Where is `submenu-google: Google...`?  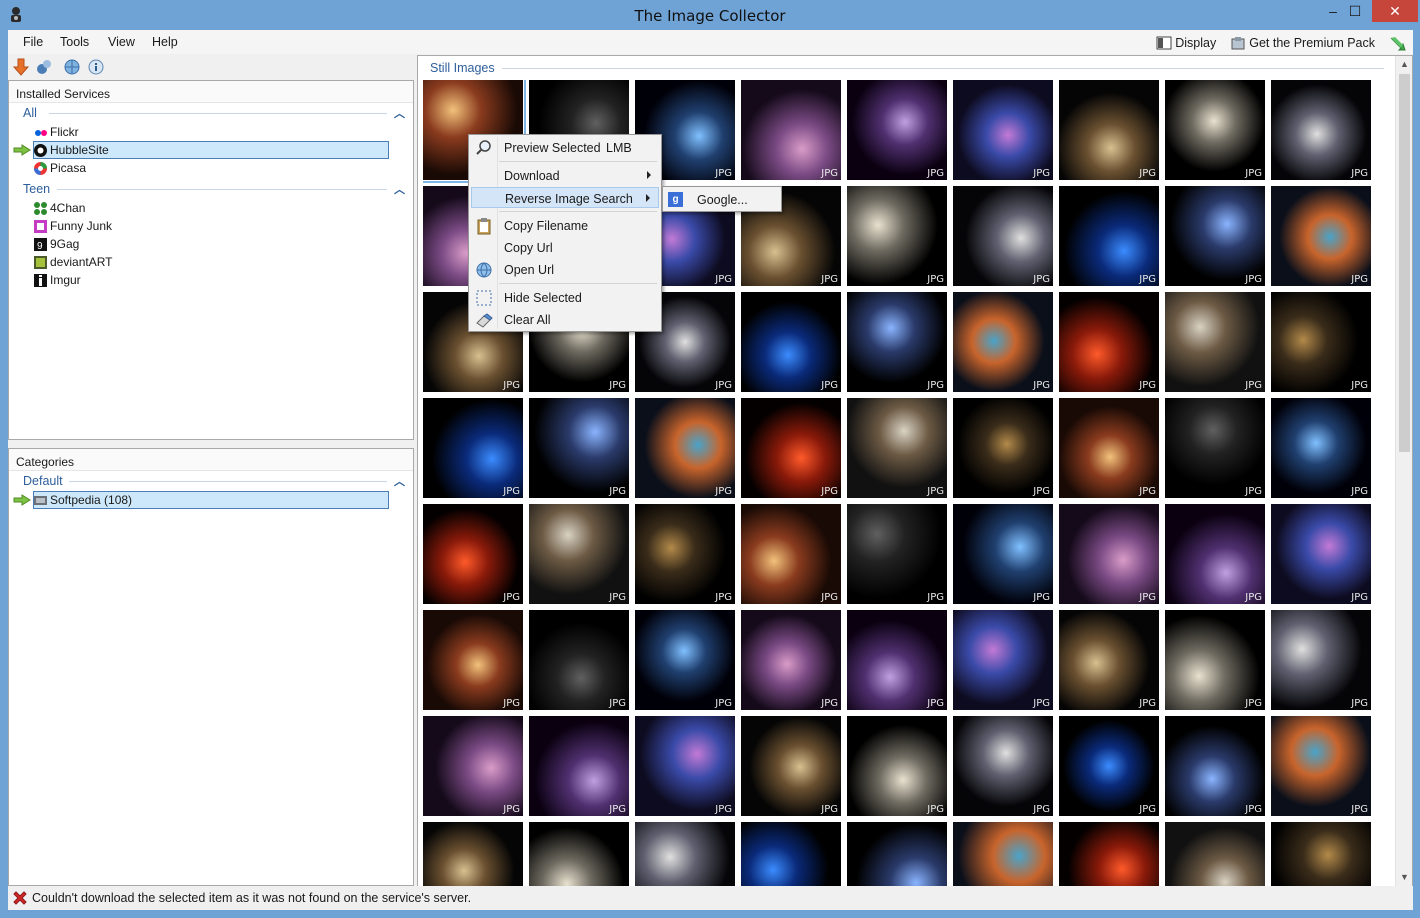
submenu-google: Google... is located at coordinates (722, 200).